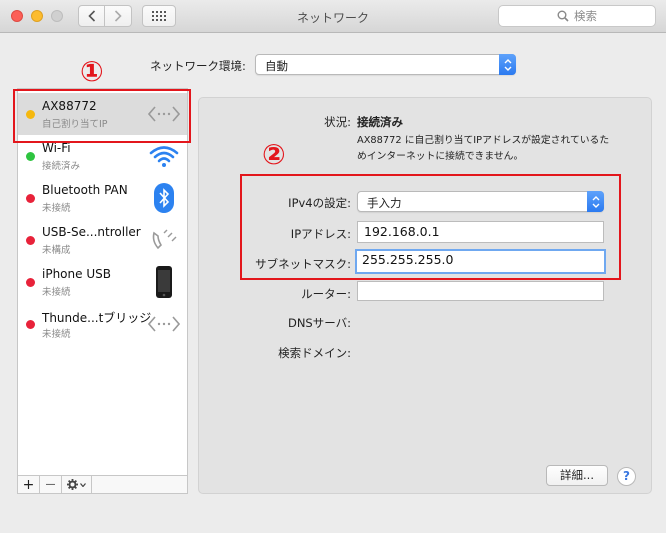 The width and height of the screenshot is (666, 533). What do you see at coordinates (276, 66) in the screenshot?
I see `location-value: 自動` at bounding box center [276, 66].